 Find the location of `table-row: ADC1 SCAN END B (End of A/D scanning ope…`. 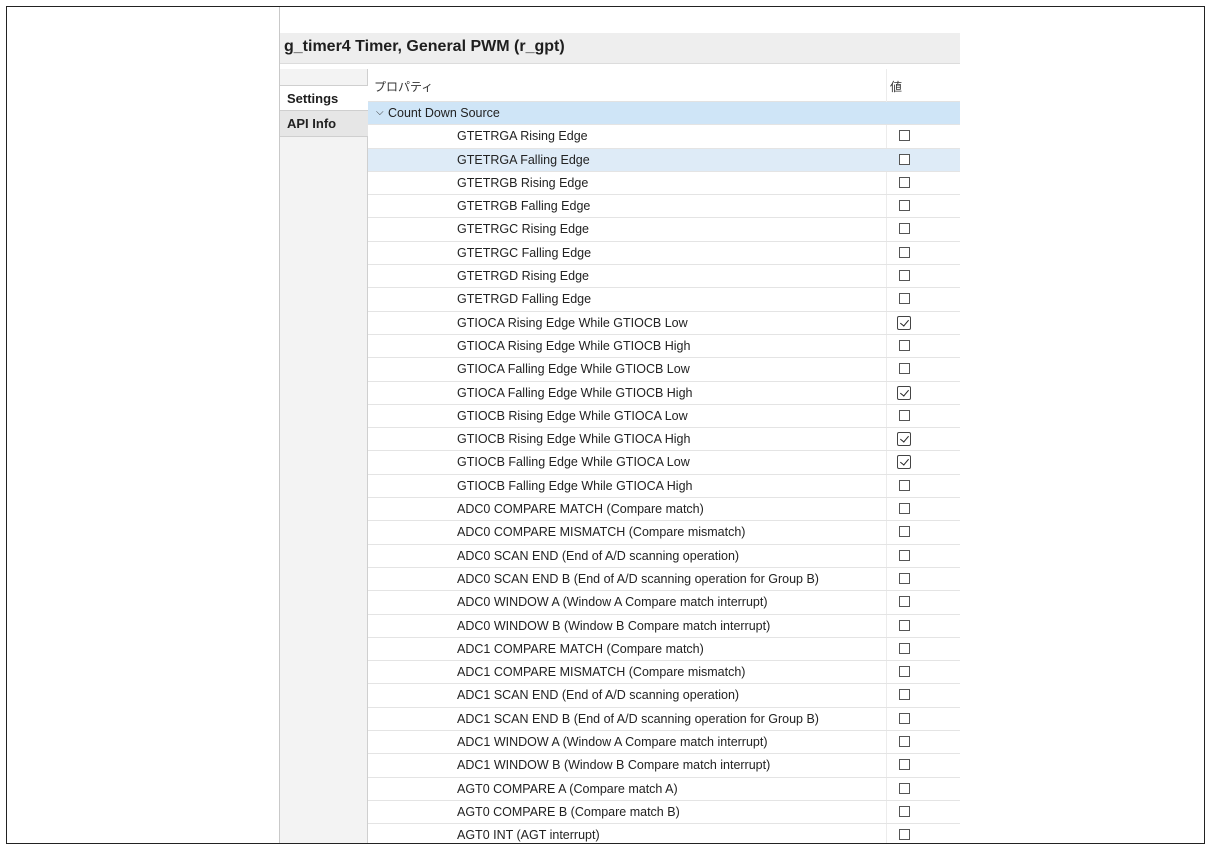

table-row: ADC1 SCAN END B (End of A/D scanning ope… is located at coordinates (664, 720).